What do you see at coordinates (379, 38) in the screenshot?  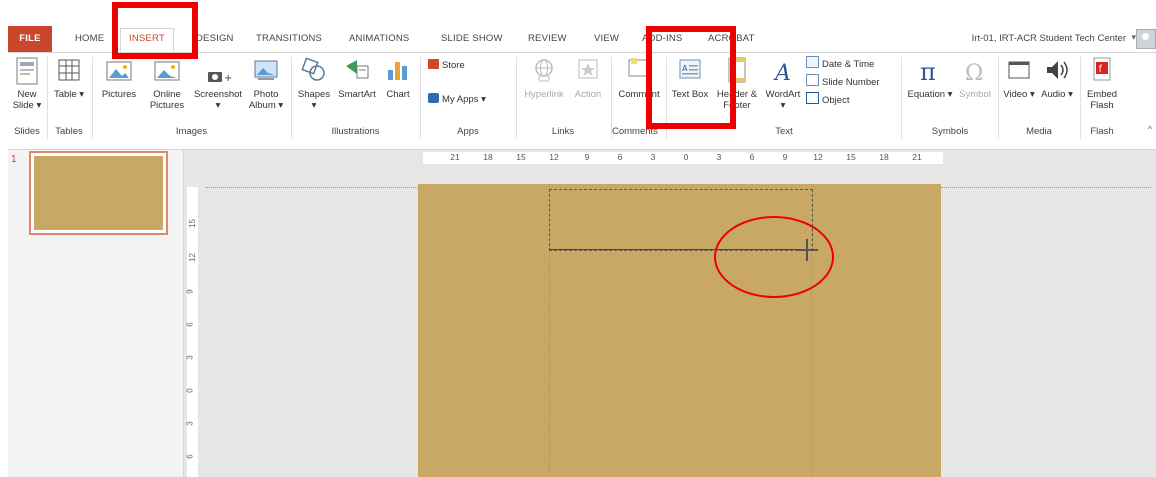 I see `tab-animations: ANIMATIONS` at bounding box center [379, 38].